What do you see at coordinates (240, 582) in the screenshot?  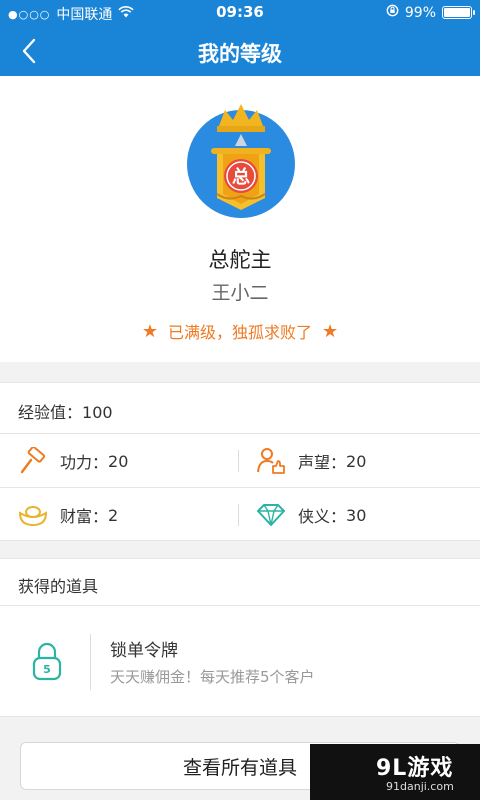 I see `props-section-header: 获得的道具` at bounding box center [240, 582].